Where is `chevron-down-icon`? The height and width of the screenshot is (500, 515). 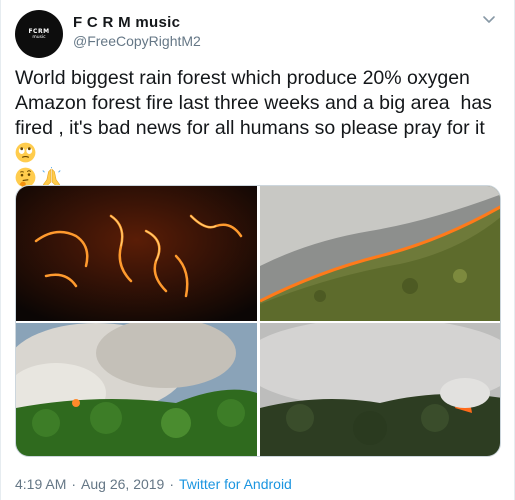
chevron-down-icon is located at coordinates (489, 20).